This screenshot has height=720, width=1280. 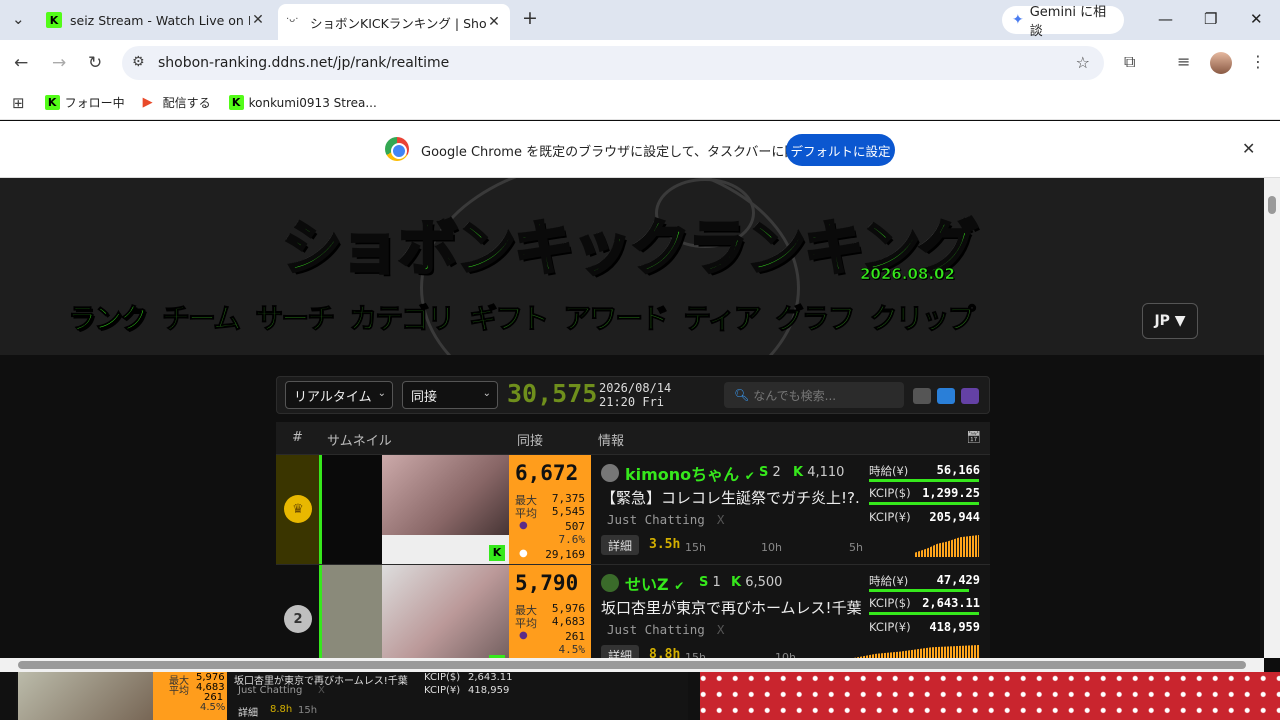 What do you see at coordinates (489, 690) in the screenshot?
I see `pip-kcip-jpy: 418,959` at bounding box center [489, 690].